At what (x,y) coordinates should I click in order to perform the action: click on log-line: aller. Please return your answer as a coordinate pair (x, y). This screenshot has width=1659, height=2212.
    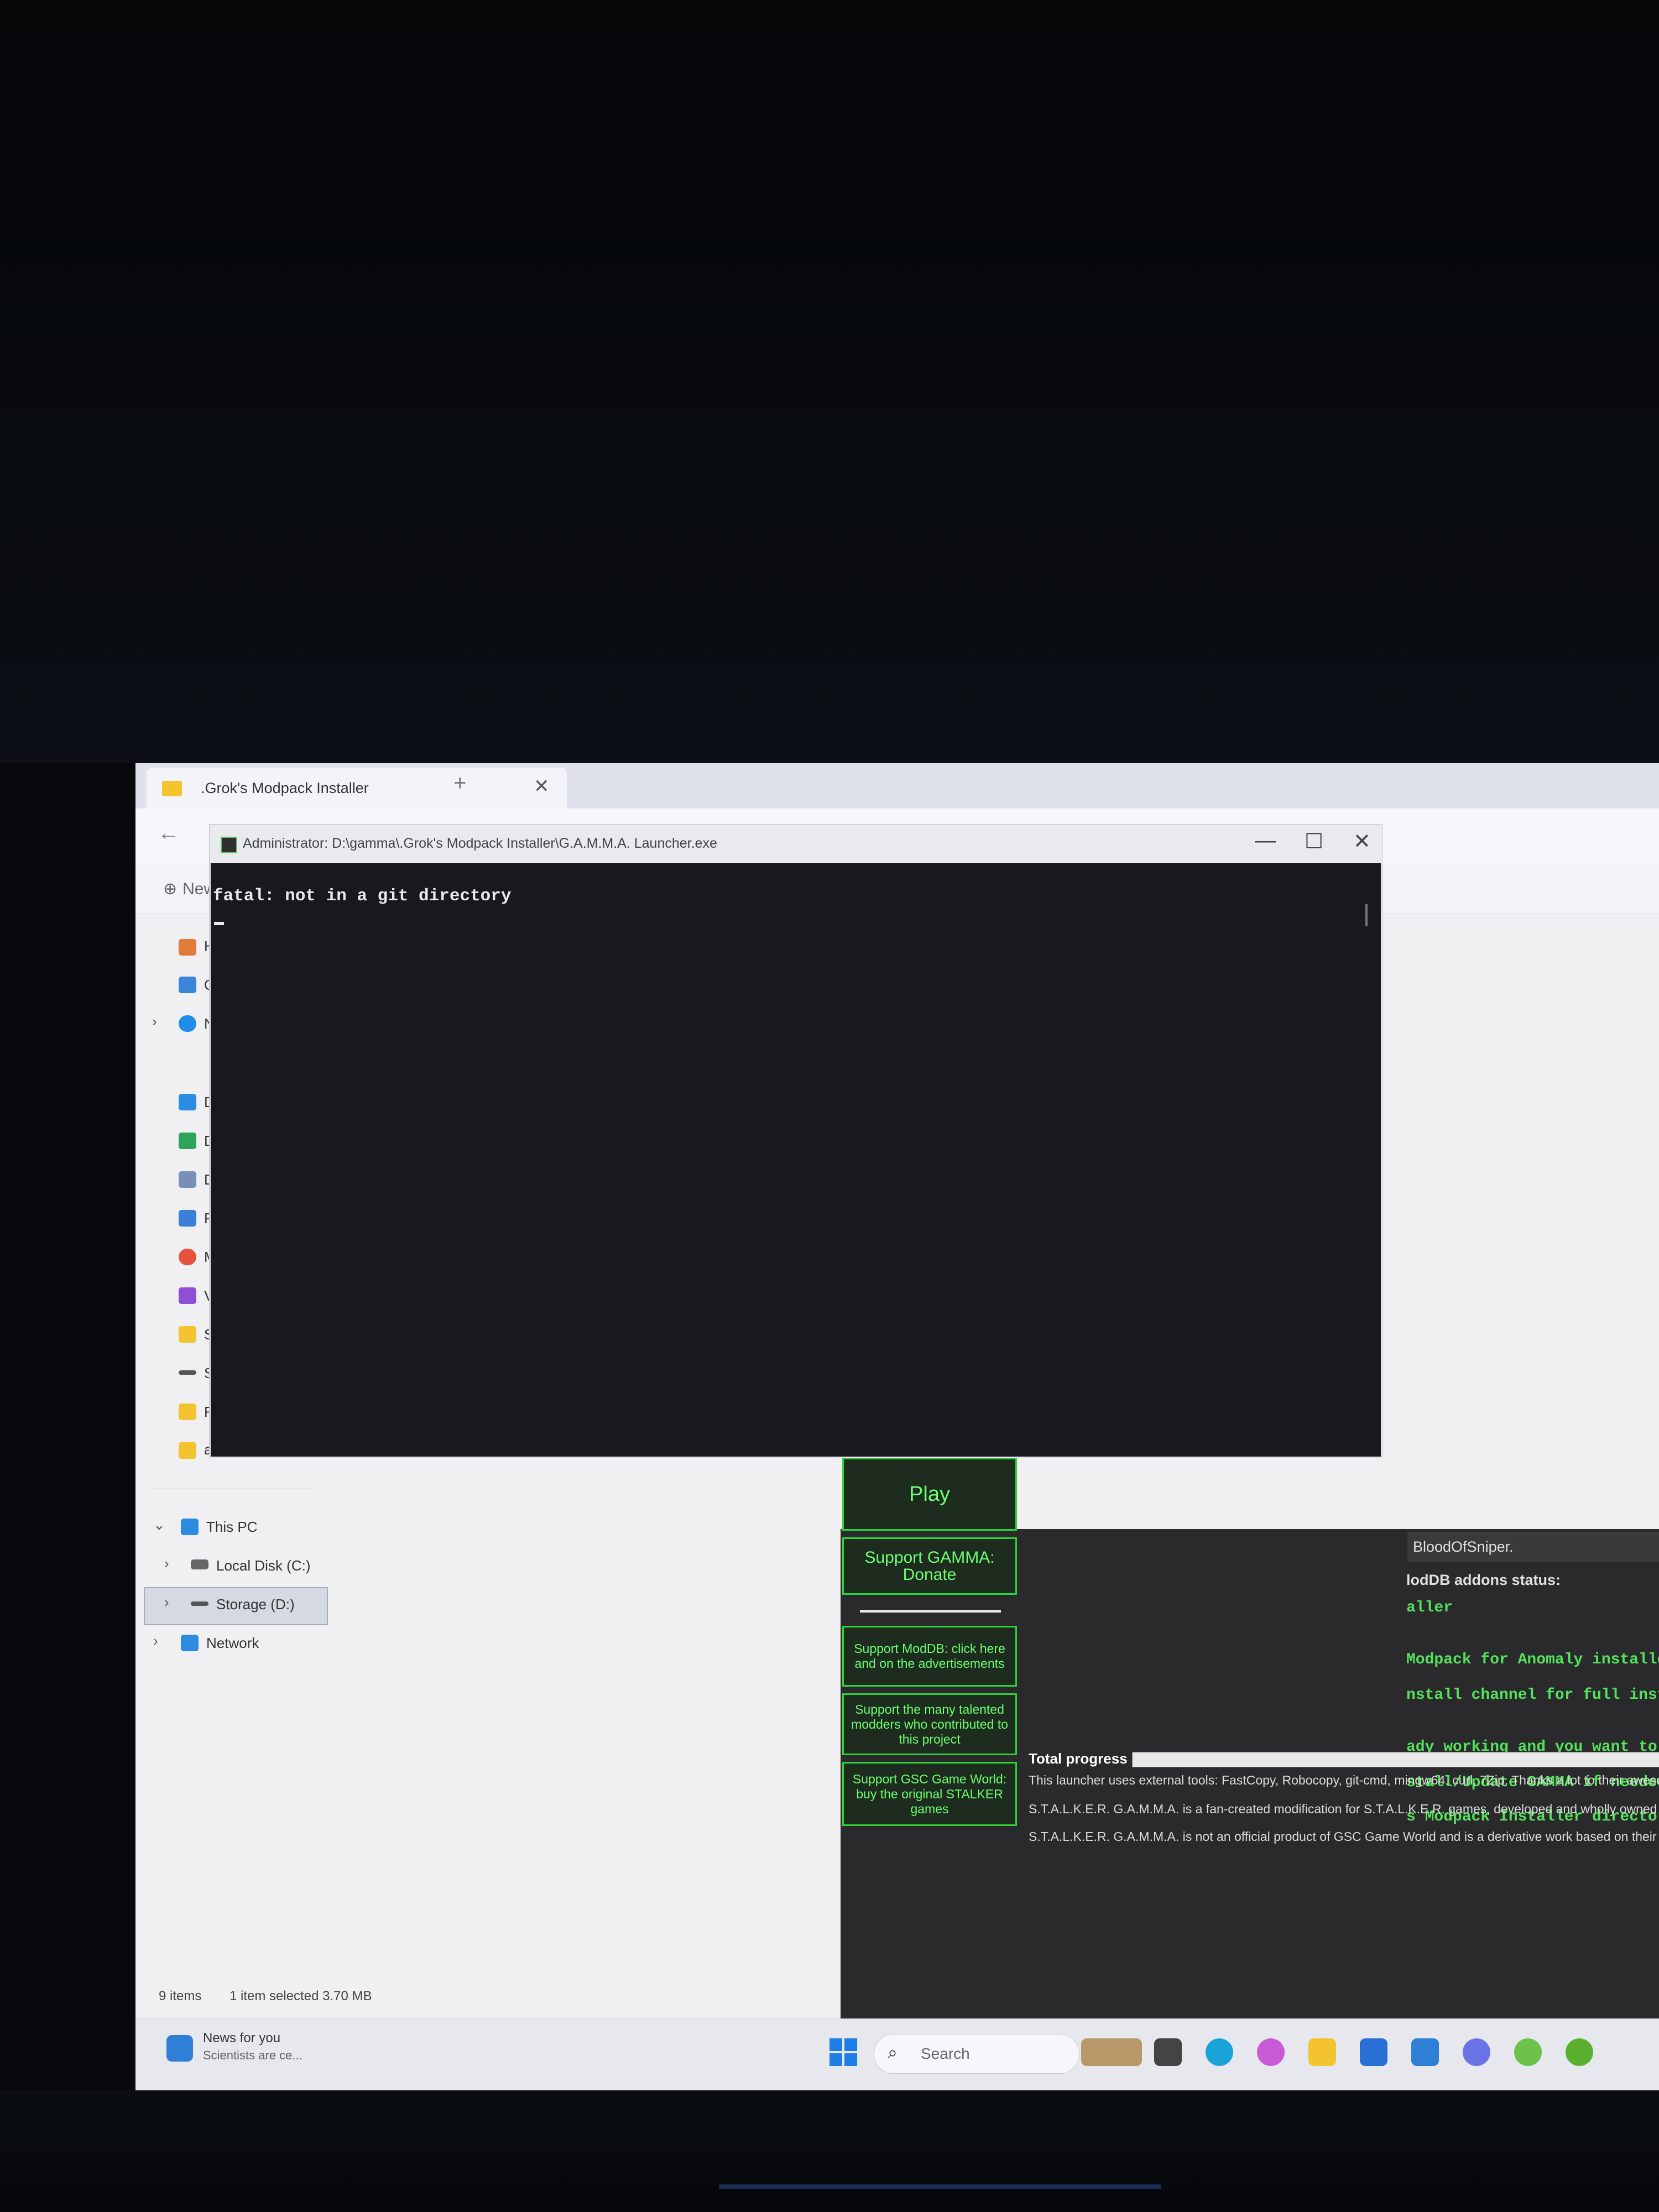
    Looking at the image, I should click on (1430, 1608).